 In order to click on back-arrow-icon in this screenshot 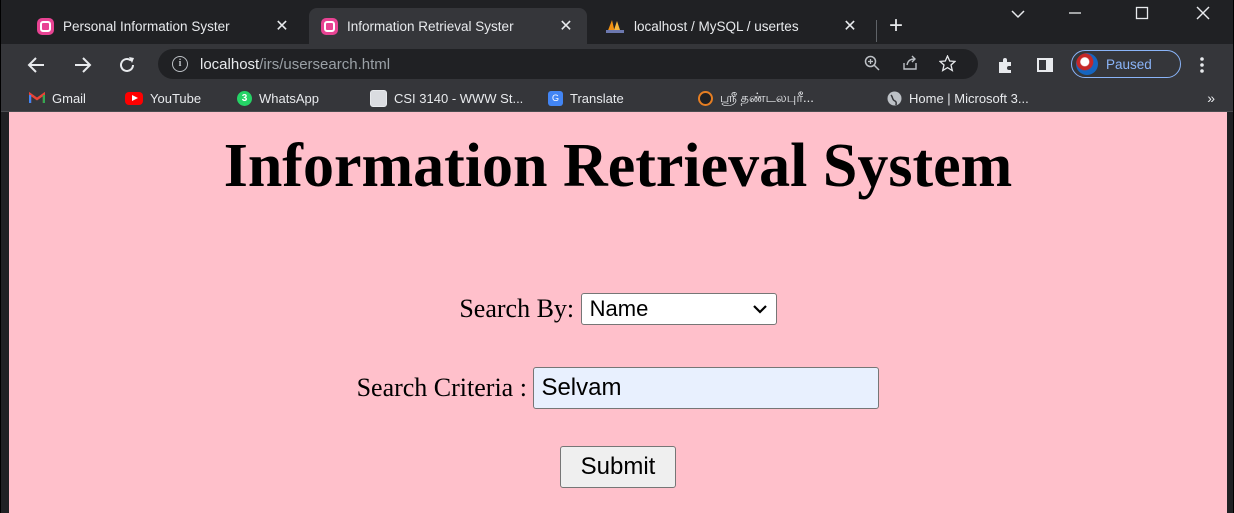, I will do `click(35, 65)`.